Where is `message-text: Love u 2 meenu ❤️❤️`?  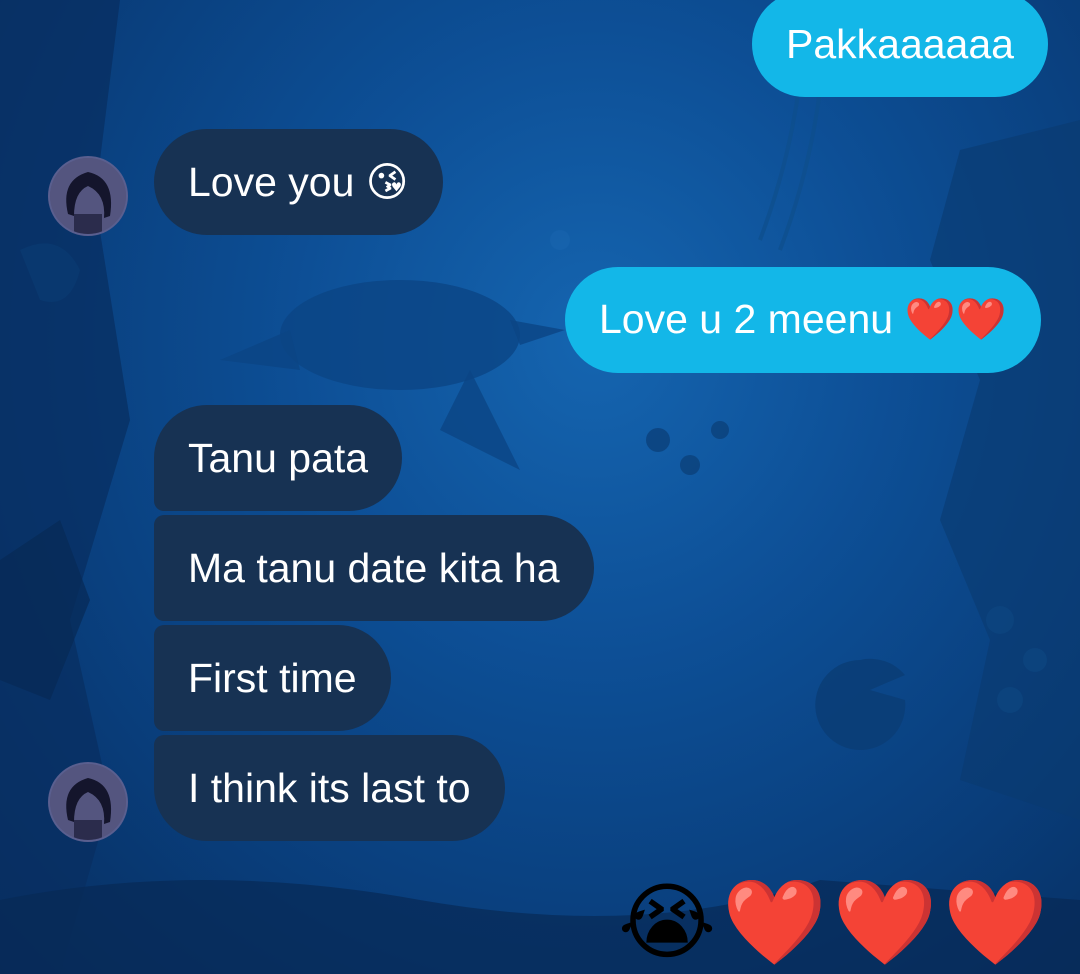
message-text: Love u 2 meenu ❤️❤️ is located at coordinates (803, 319).